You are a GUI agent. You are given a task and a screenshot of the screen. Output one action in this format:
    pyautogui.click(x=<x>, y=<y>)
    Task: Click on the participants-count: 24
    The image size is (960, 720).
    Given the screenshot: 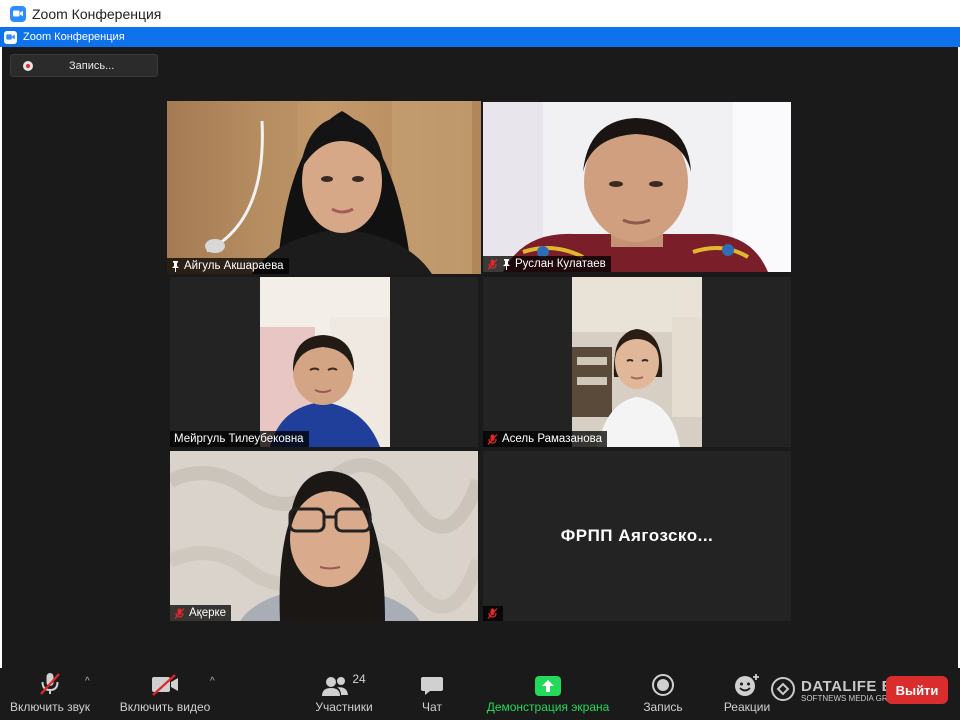 What is the action you would take?
    pyautogui.click(x=359, y=679)
    